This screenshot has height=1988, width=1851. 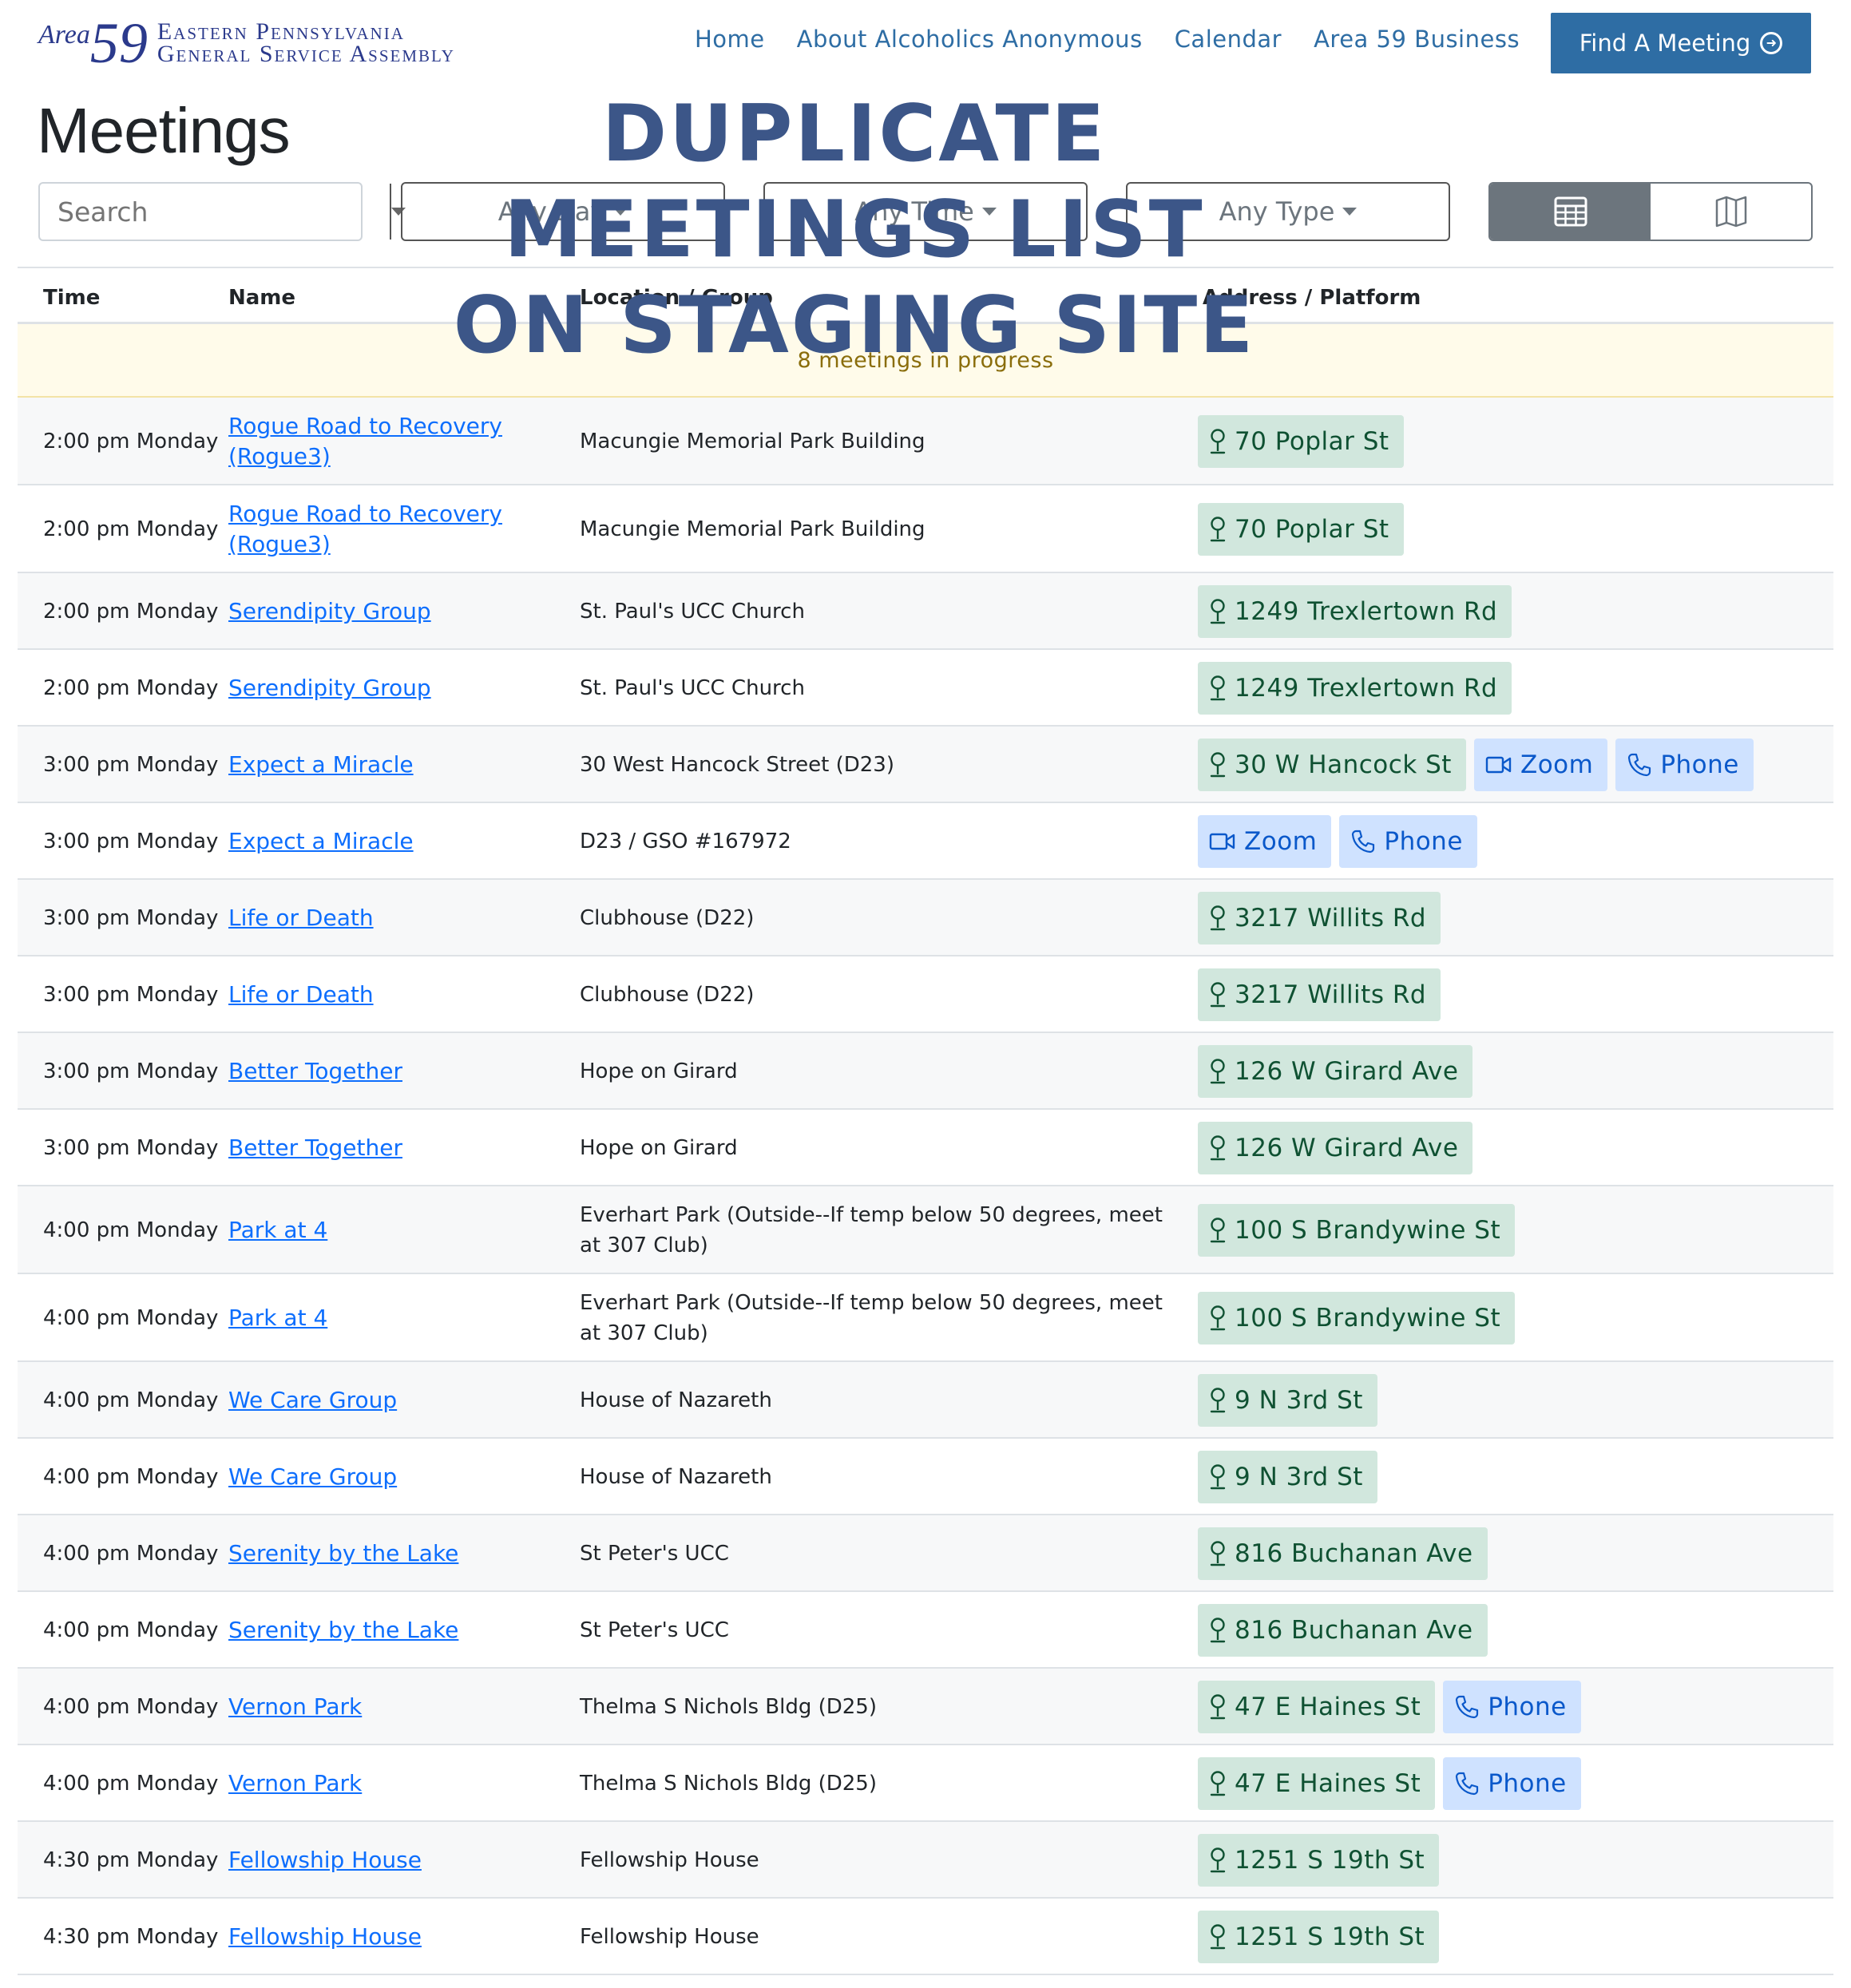 What do you see at coordinates (1332, 765) in the screenshot?
I see `address-badge: 30 W Hancock St` at bounding box center [1332, 765].